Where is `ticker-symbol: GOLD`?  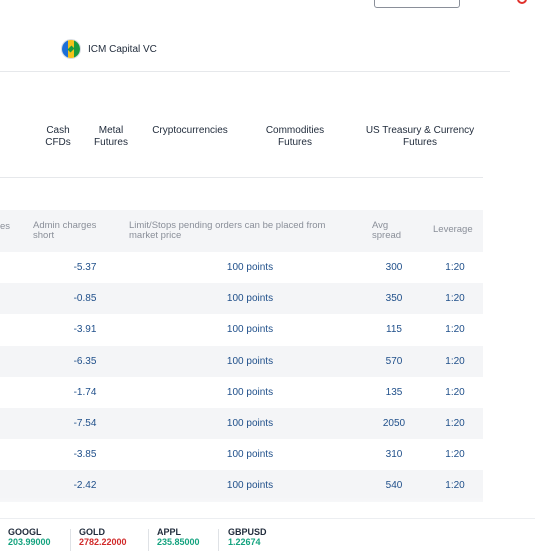
ticker-symbol: GOLD is located at coordinates (92, 532).